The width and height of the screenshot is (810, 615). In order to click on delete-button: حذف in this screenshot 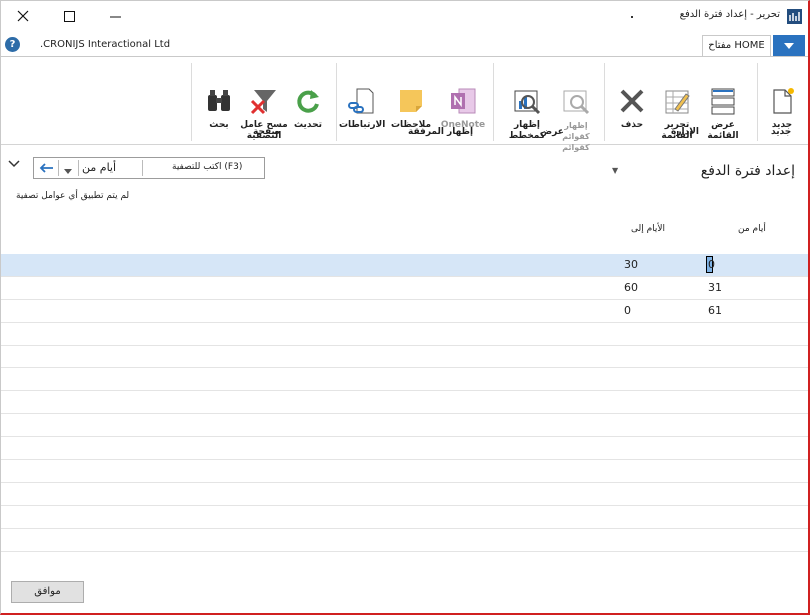, I will do `click(632, 98)`.